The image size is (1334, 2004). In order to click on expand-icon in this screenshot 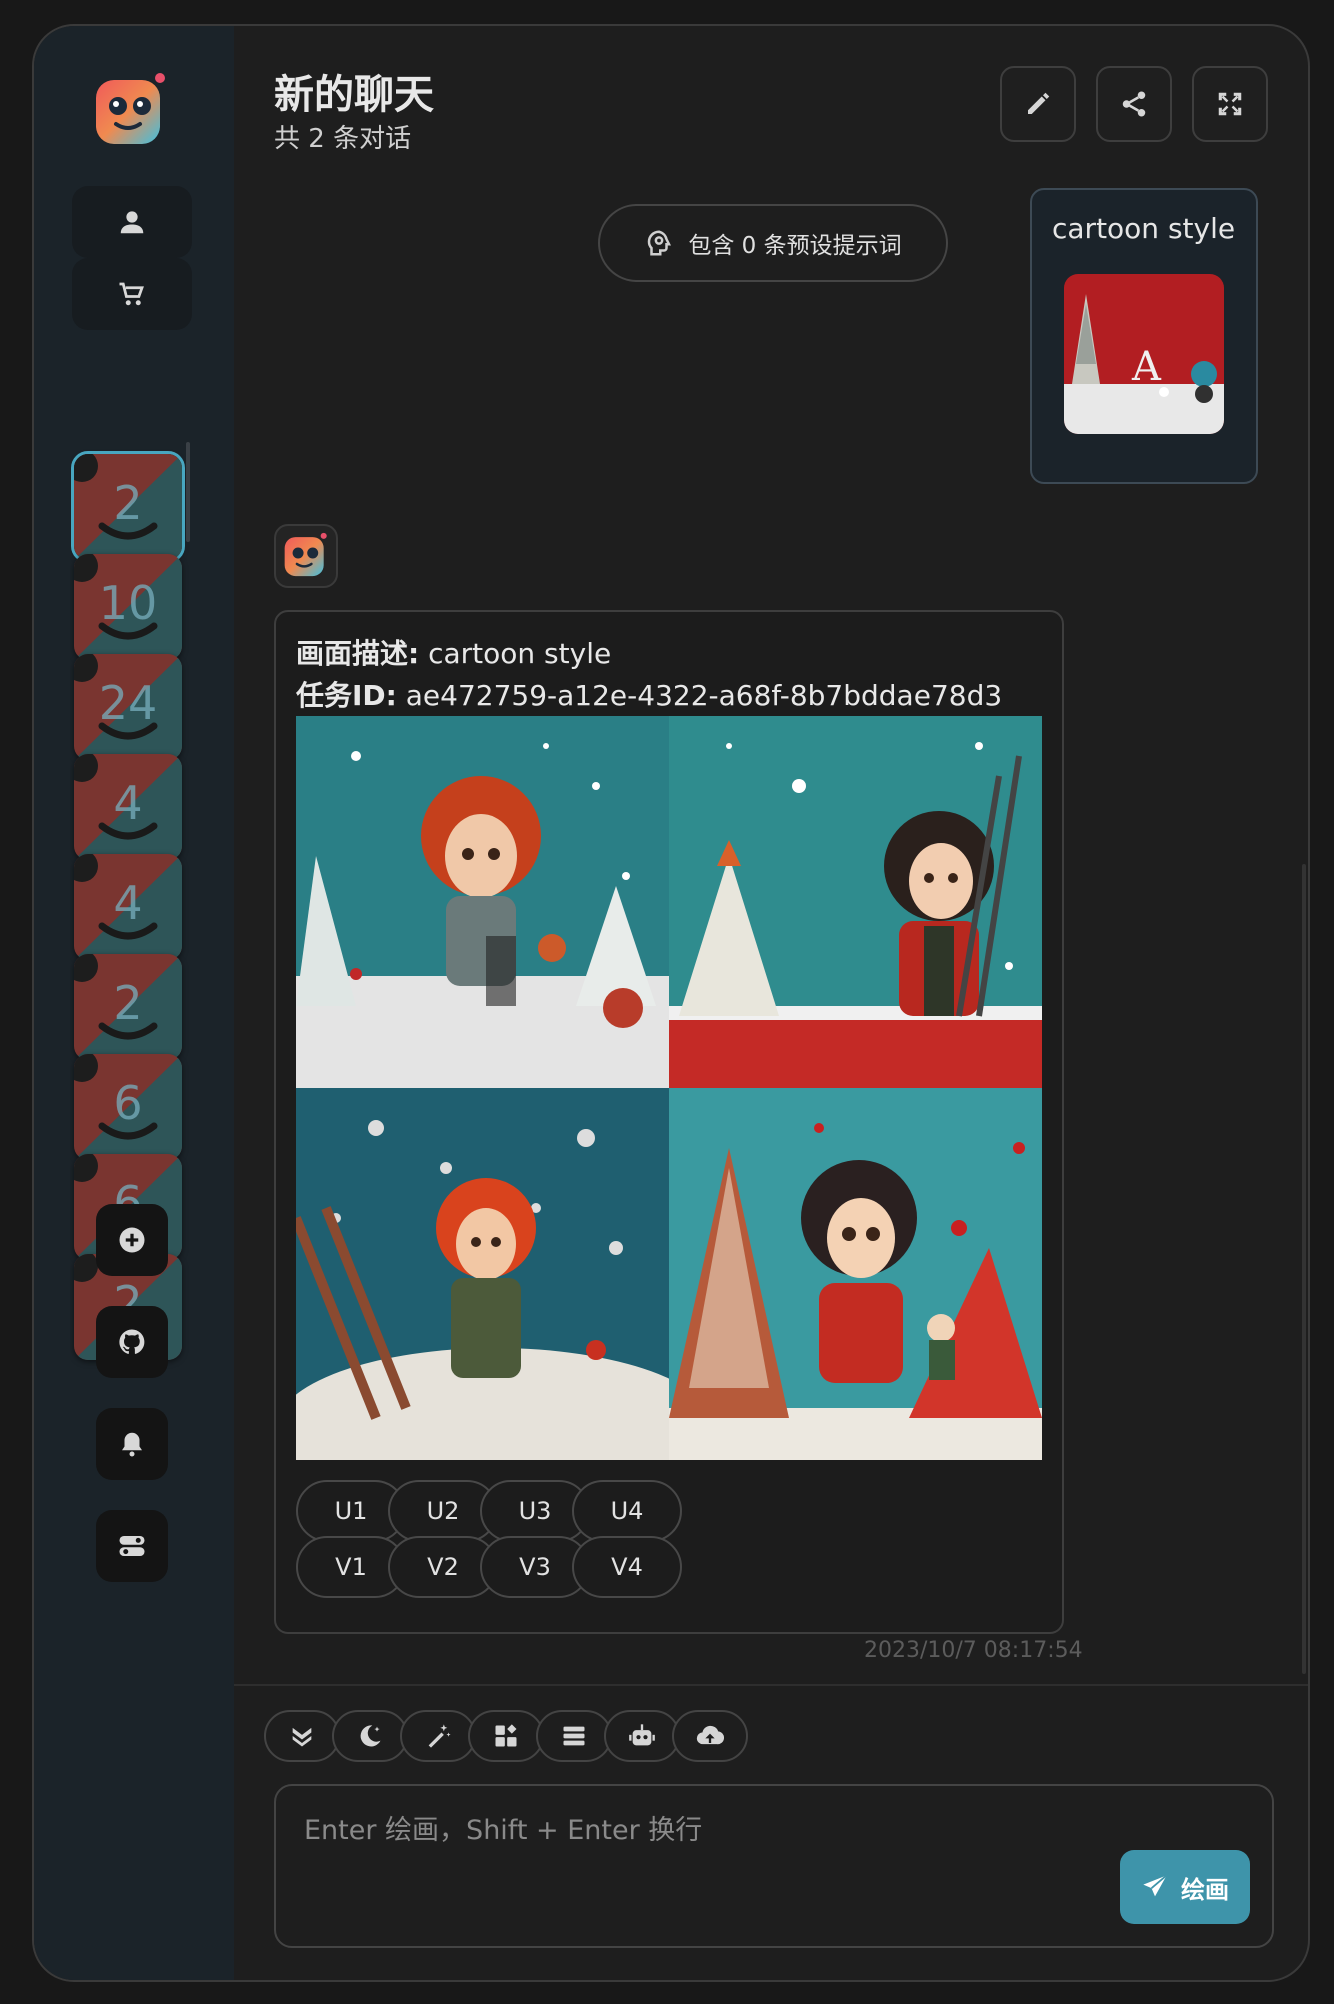, I will do `click(1230, 104)`.